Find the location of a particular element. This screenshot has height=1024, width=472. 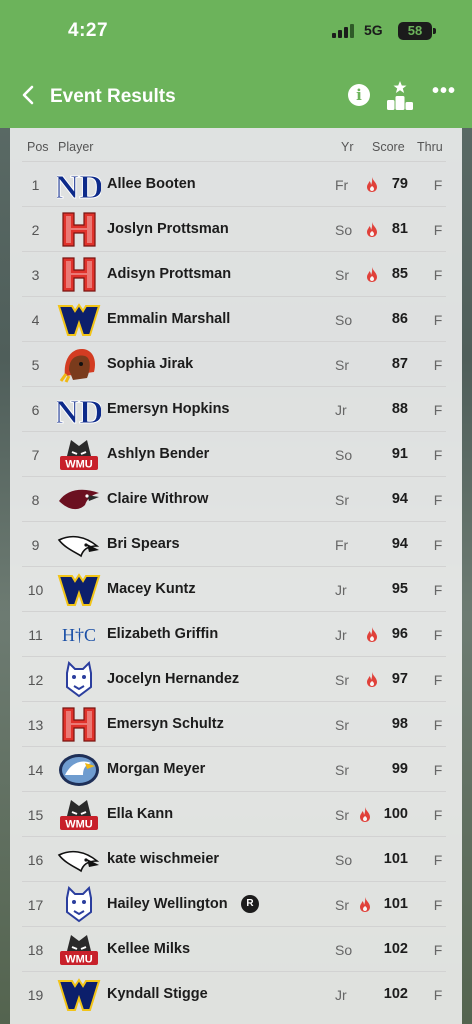

player-name: Sophia Jirak is located at coordinates (150, 364).